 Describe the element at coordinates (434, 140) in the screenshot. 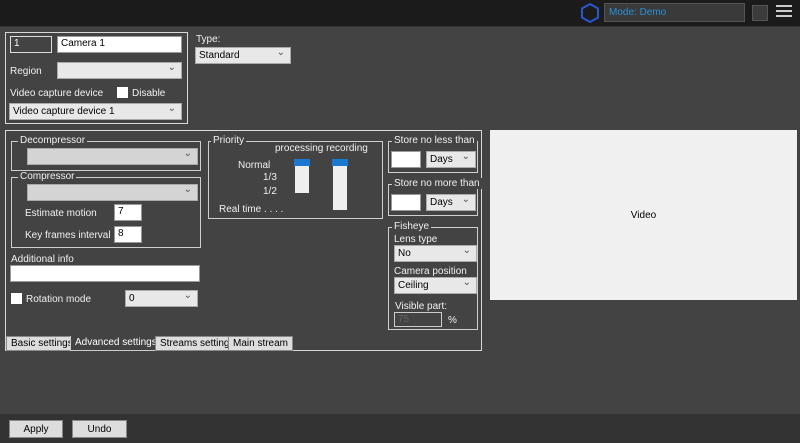

I see `store-min-label: Store no less than` at that location.